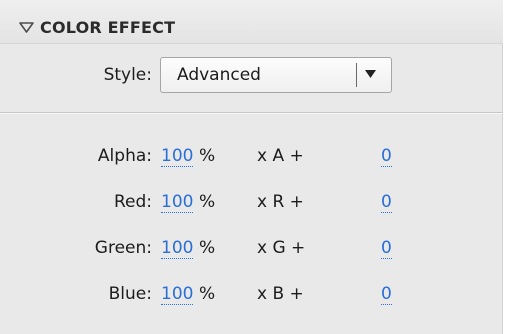  Describe the element at coordinates (251, 113) in the screenshot. I see `section-divider-highlight` at that location.